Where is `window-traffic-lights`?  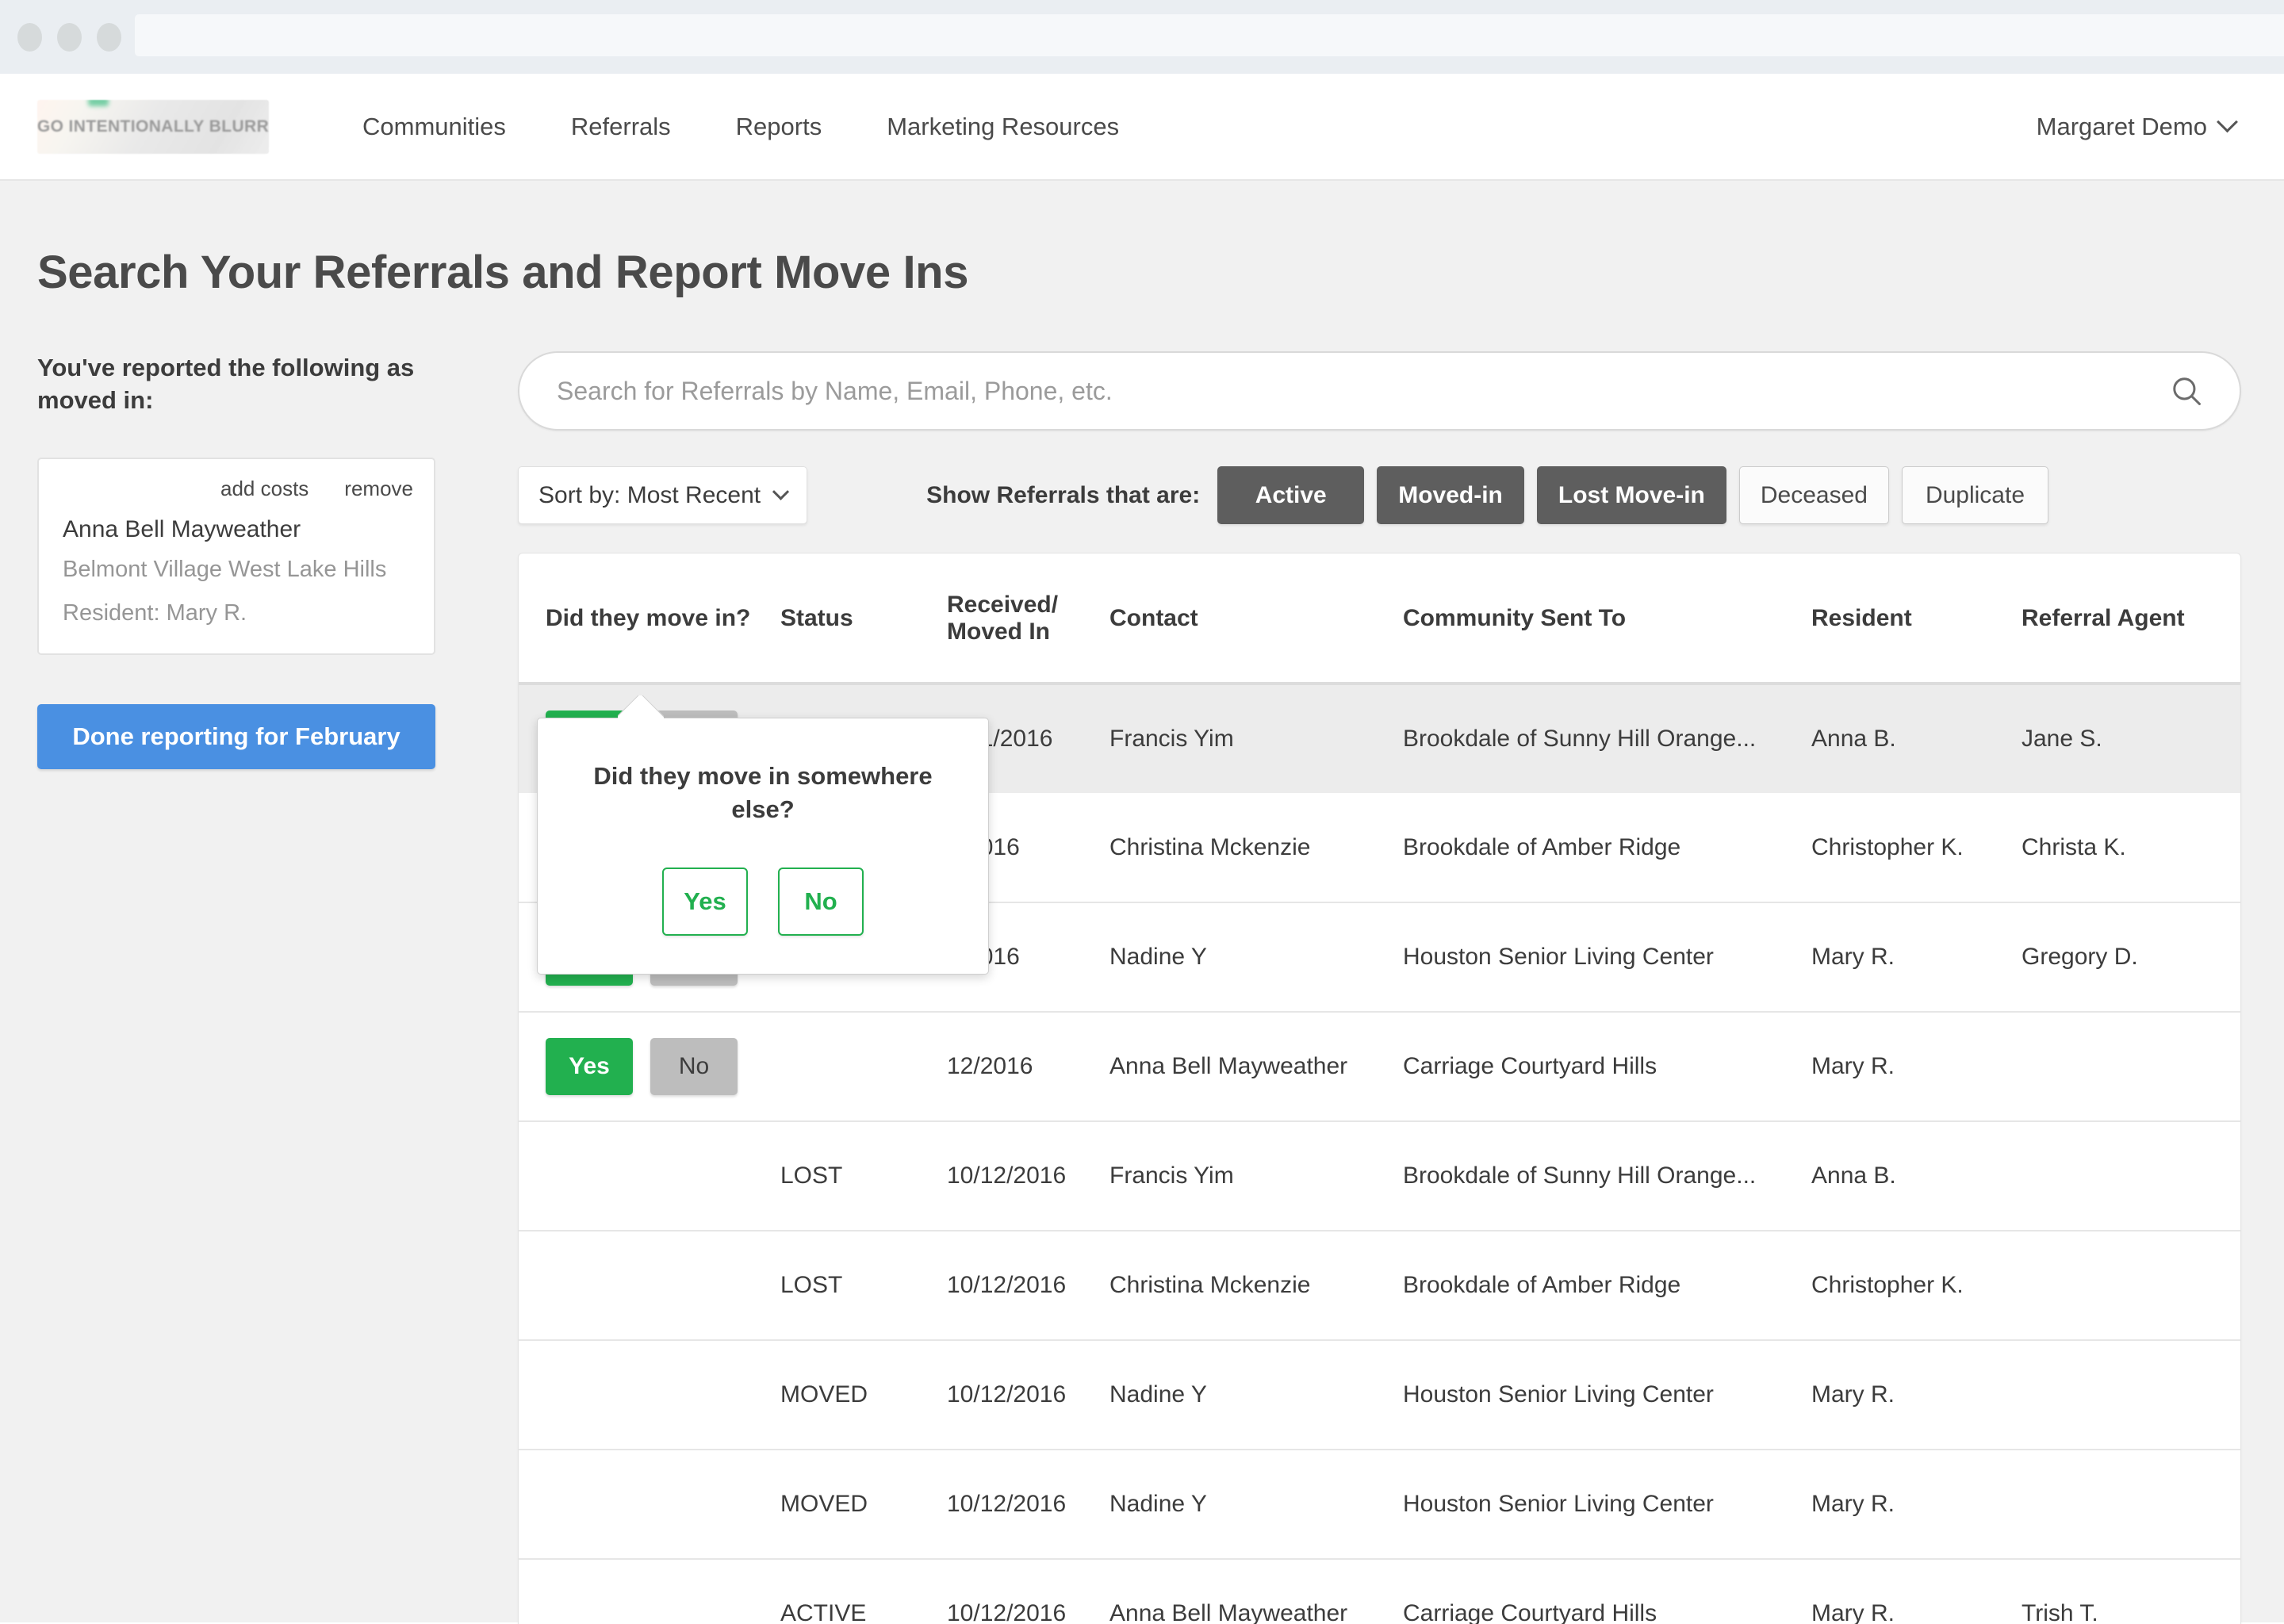 window-traffic-lights is located at coordinates (69, 37).